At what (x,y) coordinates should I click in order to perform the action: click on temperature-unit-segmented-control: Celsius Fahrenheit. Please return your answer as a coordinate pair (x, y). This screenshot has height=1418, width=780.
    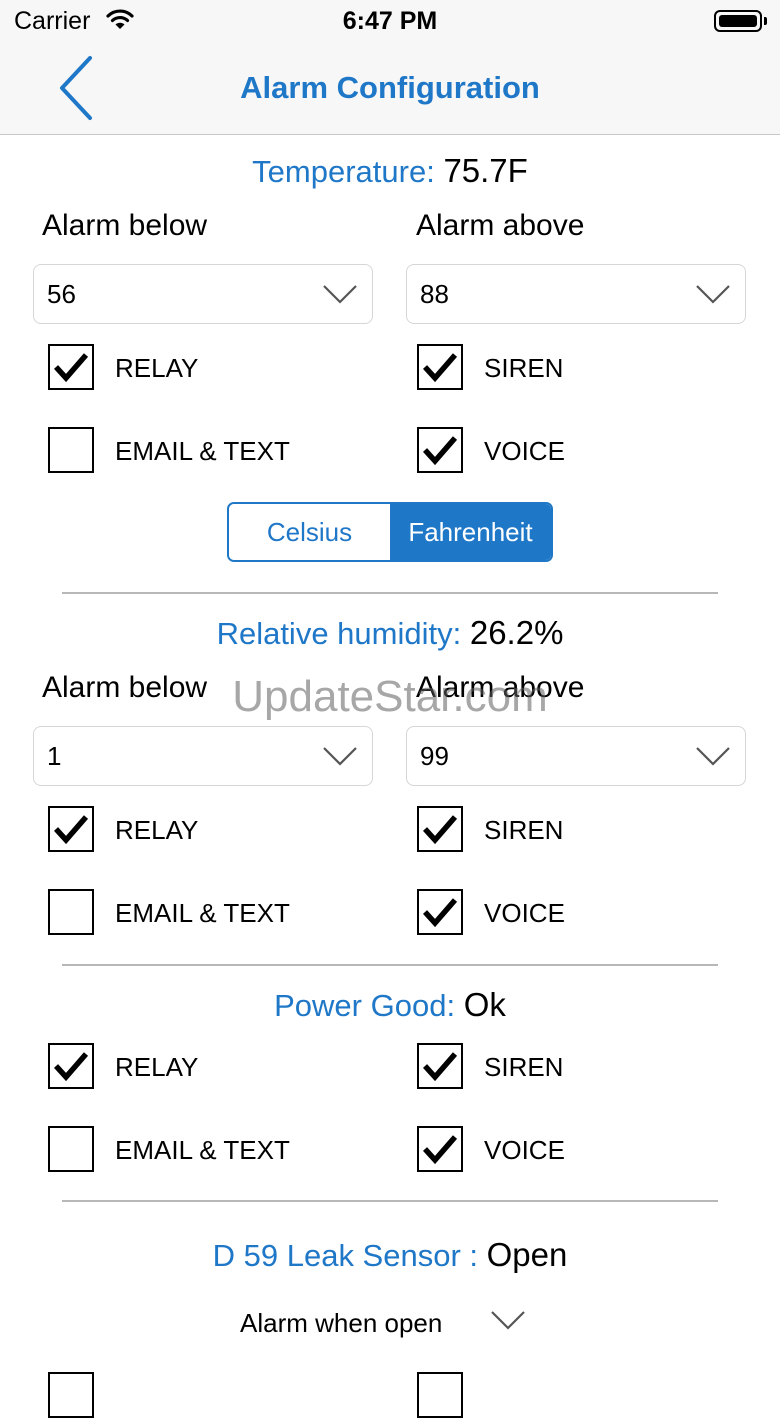
    Looking at the image, I should click on (390, 532).